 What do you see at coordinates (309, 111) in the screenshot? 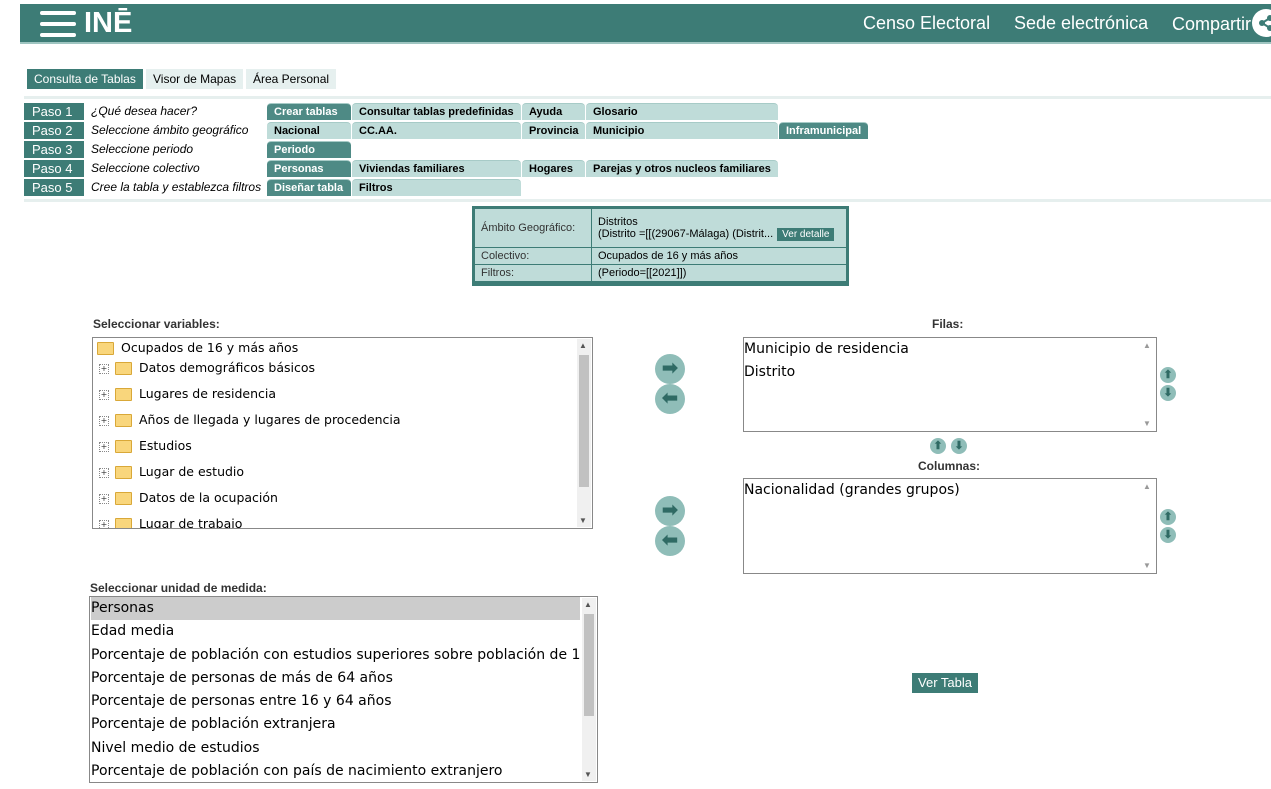
I see `crear-tablas-button: Crear tablas` at bounding box center [309, 111].